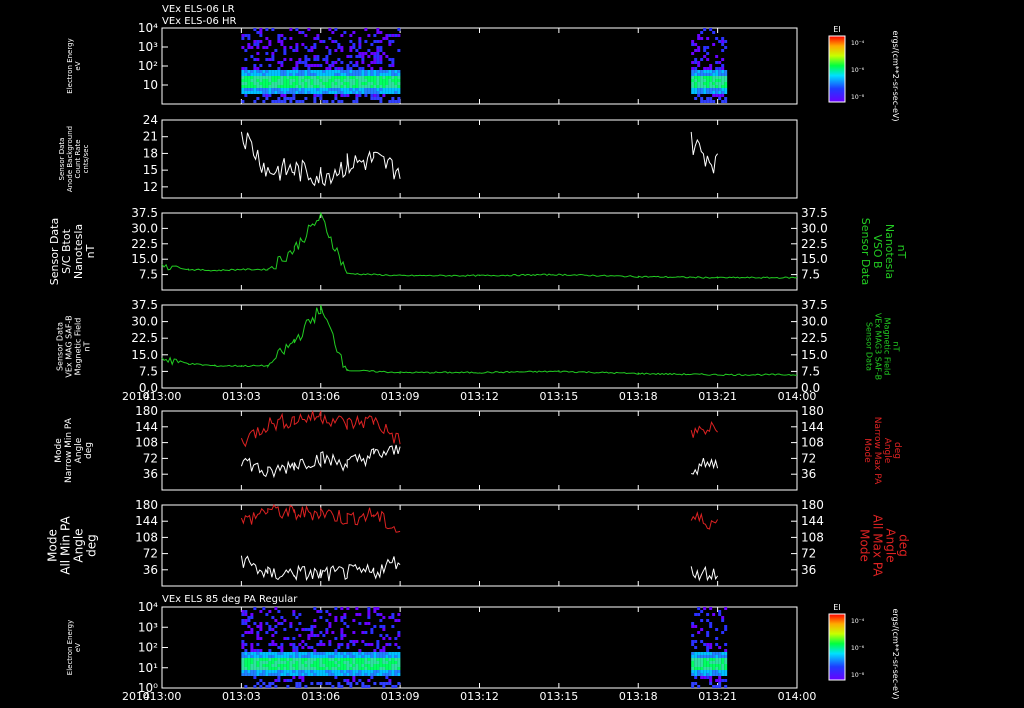 This screenshot has width=1024, height=708. What do you see at coordinates (717, 696) in the screenshot?
I see `x-tick-label: 013:21` at bounding box center [717, 696].